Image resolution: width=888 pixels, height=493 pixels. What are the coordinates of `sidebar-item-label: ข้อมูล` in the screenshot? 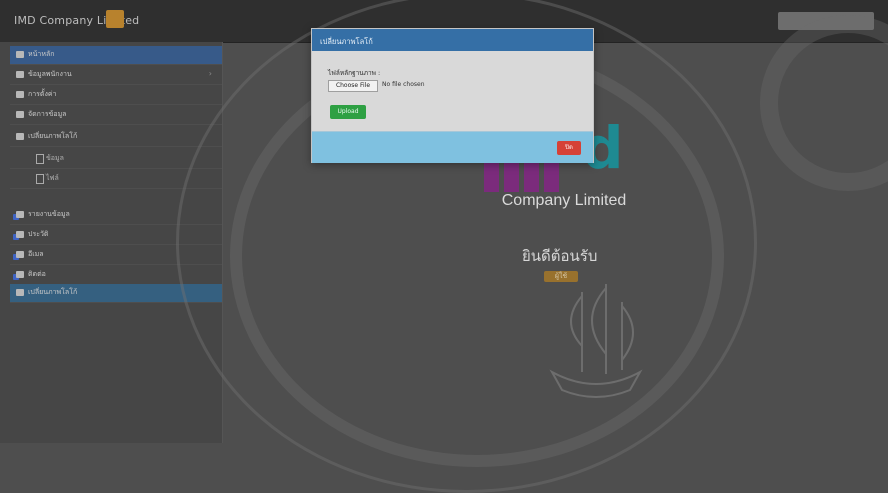 It's located at (55, 158).